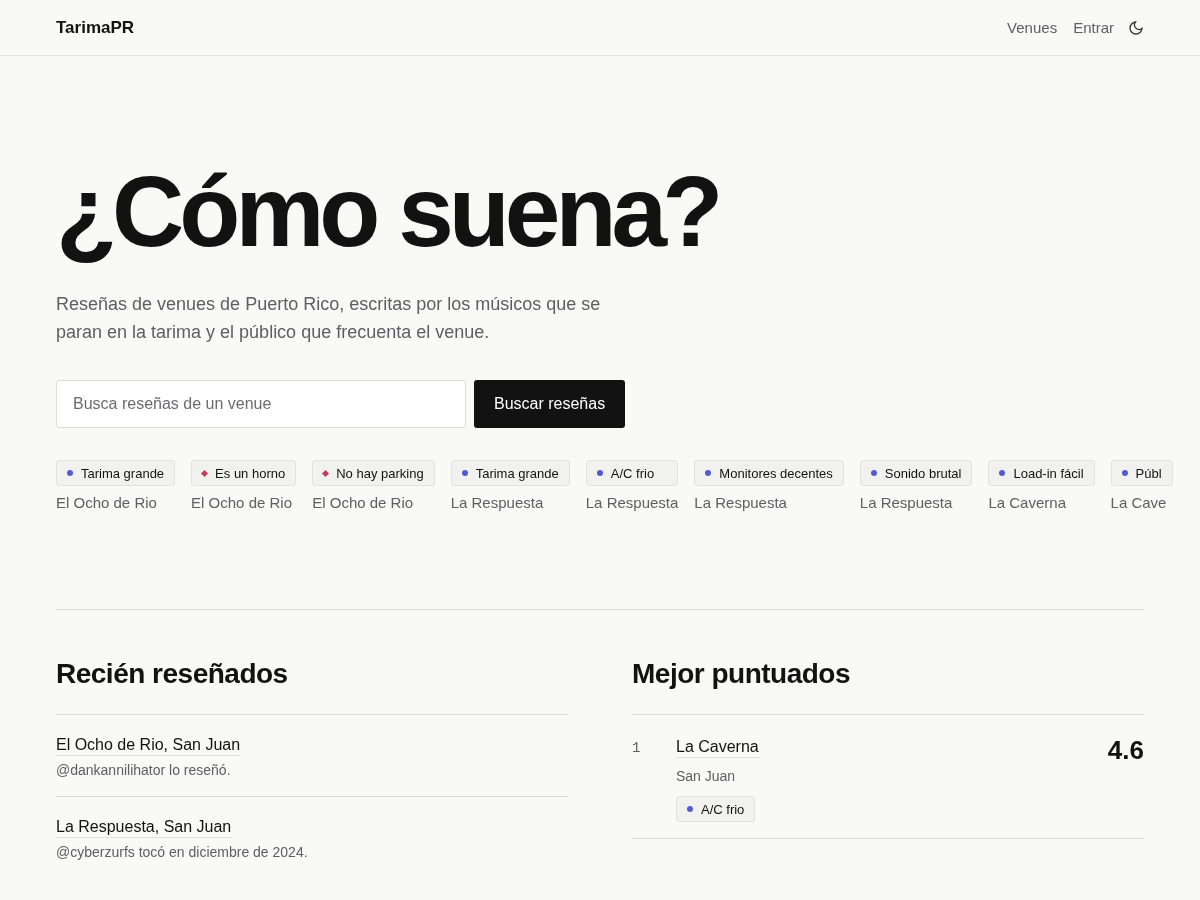 This screenshot has height=900, width=1200. What do you see at coordinates (1032, 27) in the screenshot?
I see `nav-link: Venues` at bounding box center [1032, 27].